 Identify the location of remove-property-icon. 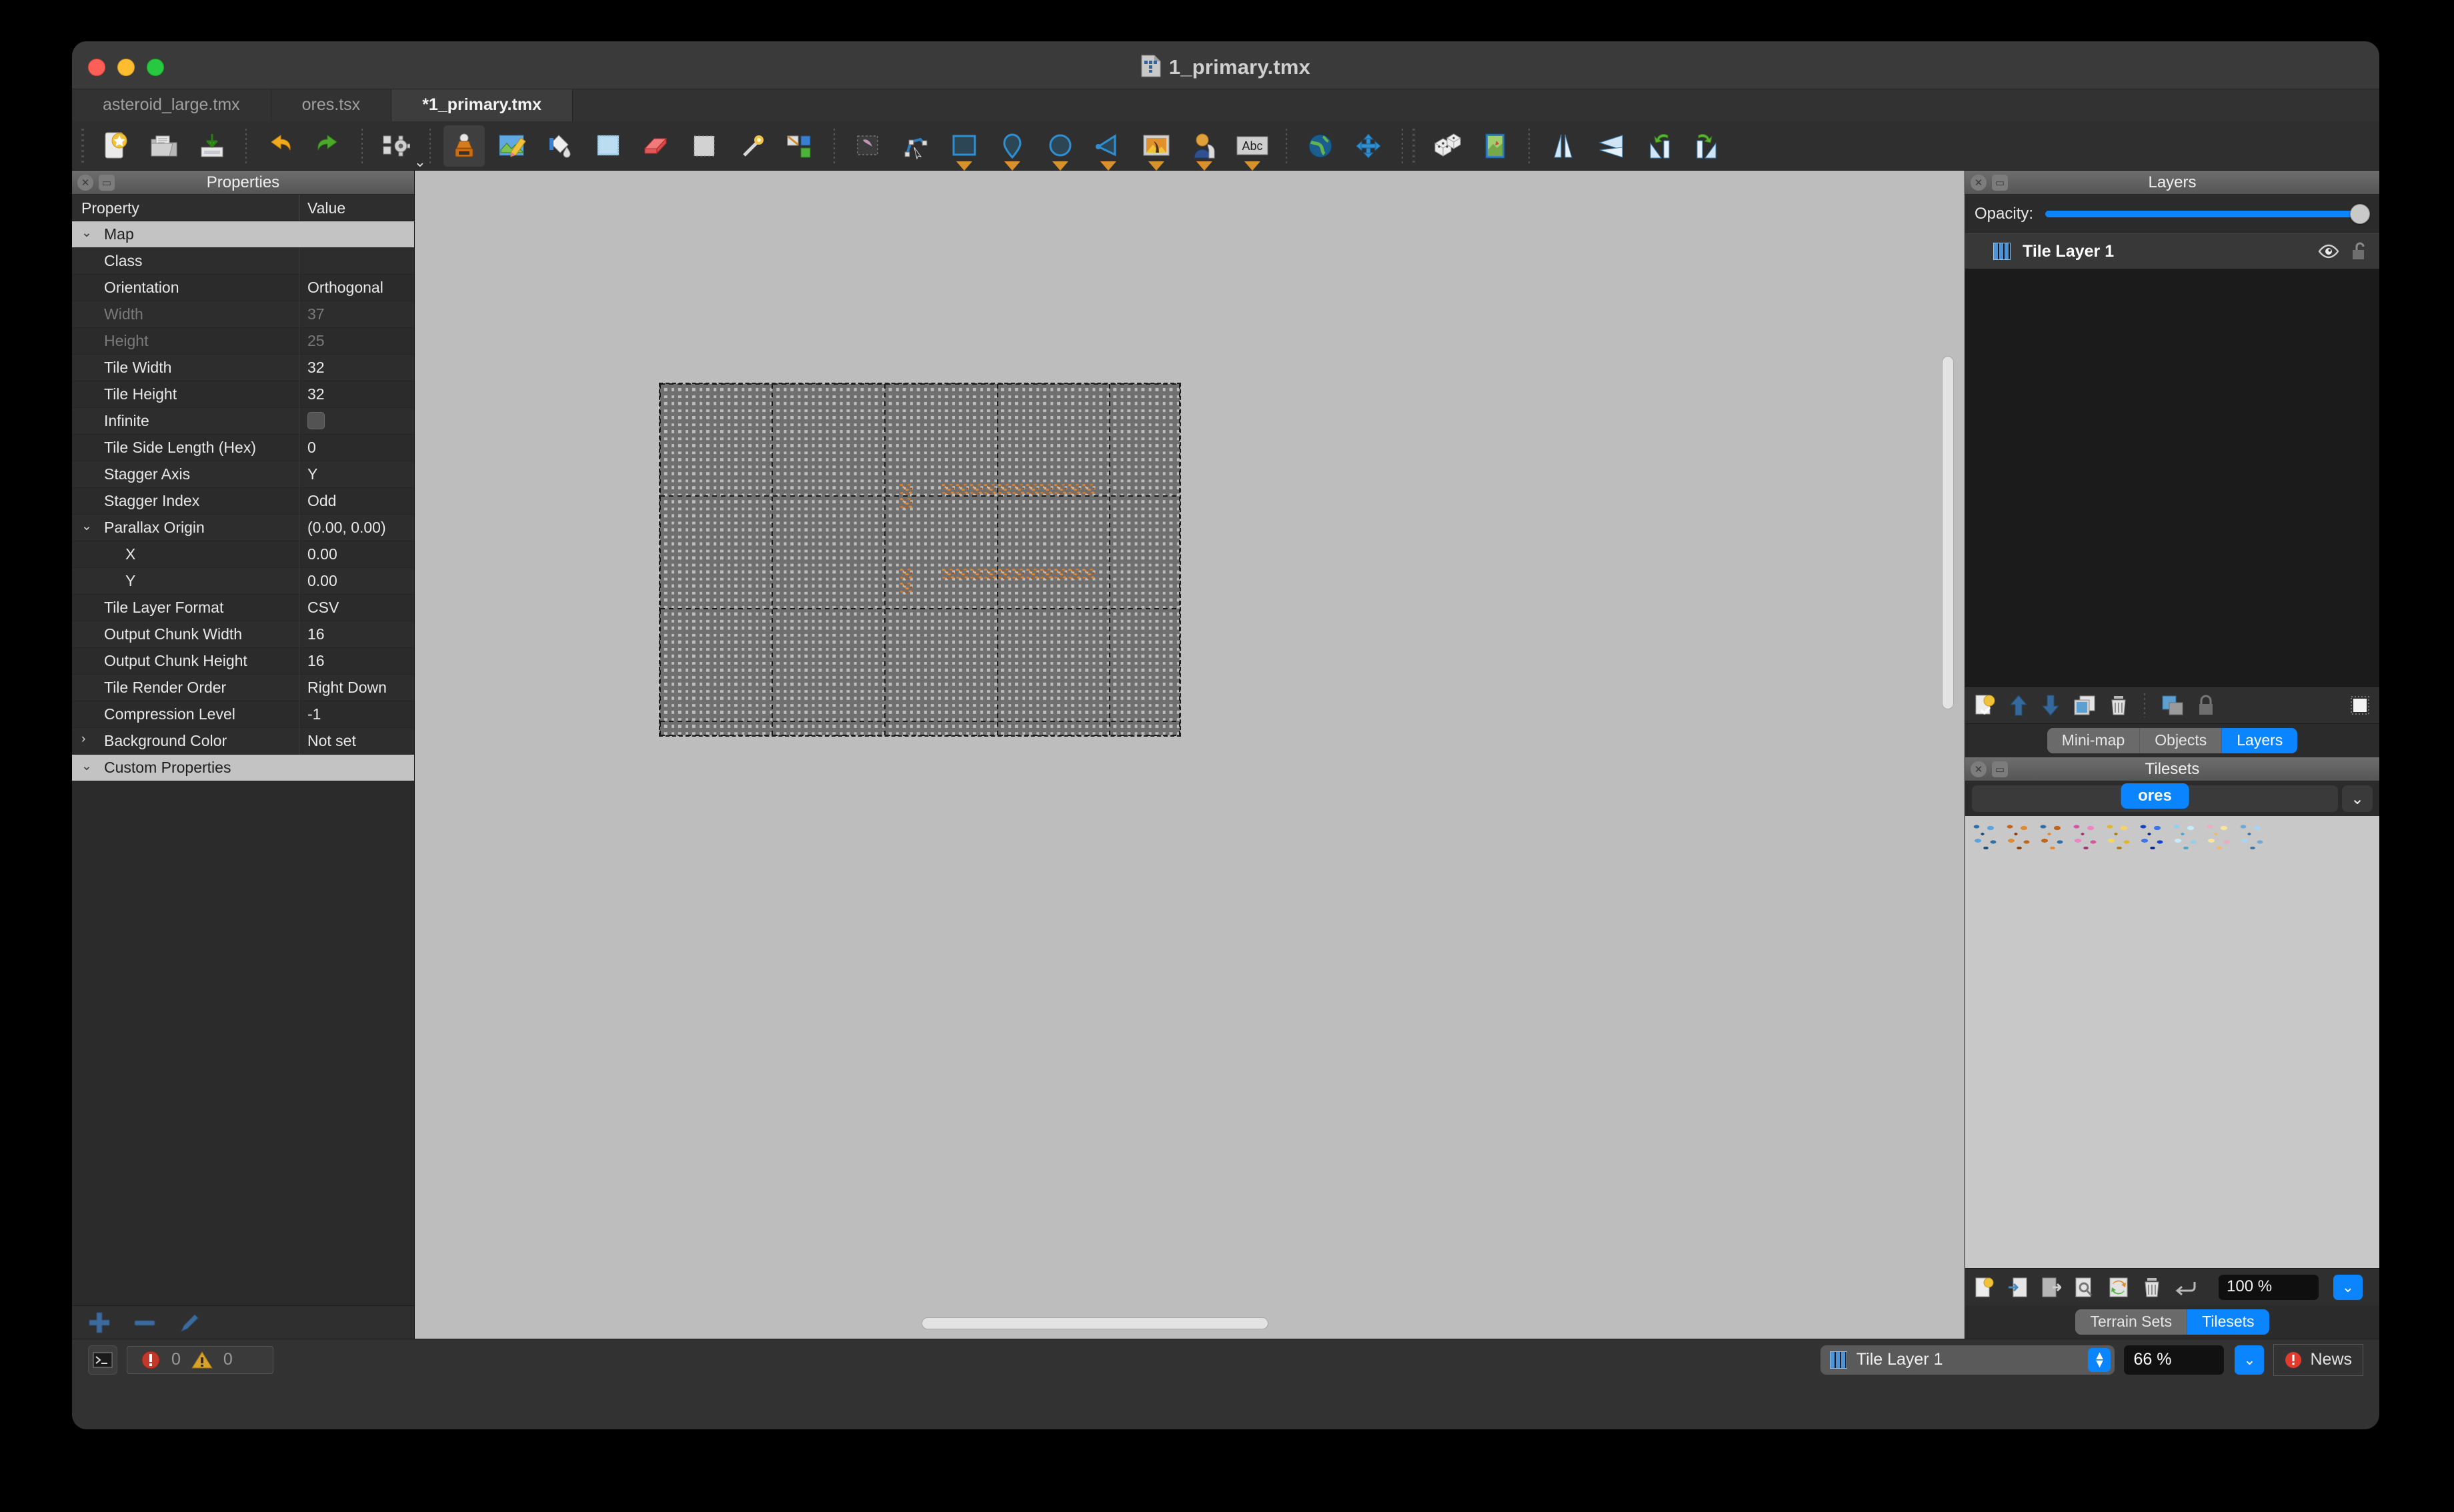
(144, 1322).